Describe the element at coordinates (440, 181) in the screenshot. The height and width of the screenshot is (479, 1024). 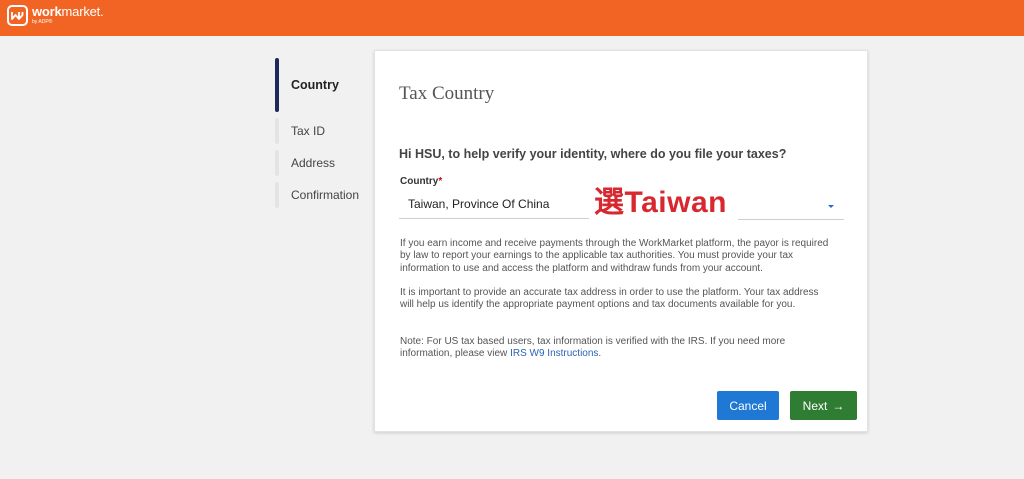
I see `required-mark: *` at that location.